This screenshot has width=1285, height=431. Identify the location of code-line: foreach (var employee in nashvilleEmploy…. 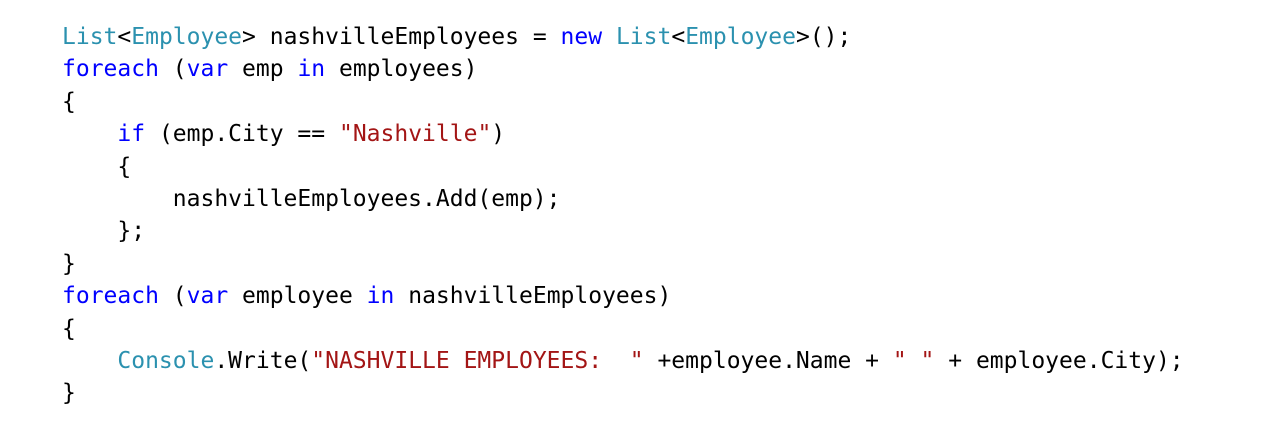
(623, 296).